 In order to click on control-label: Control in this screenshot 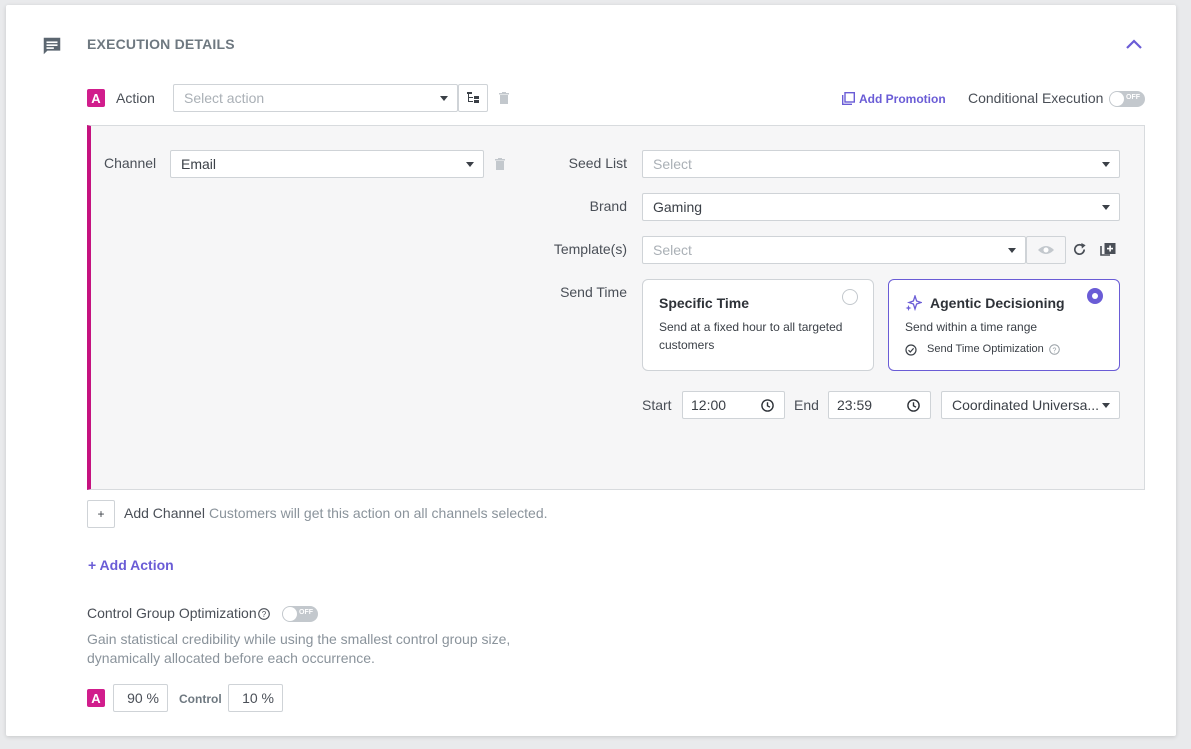, I will do `click(200, 699)`.